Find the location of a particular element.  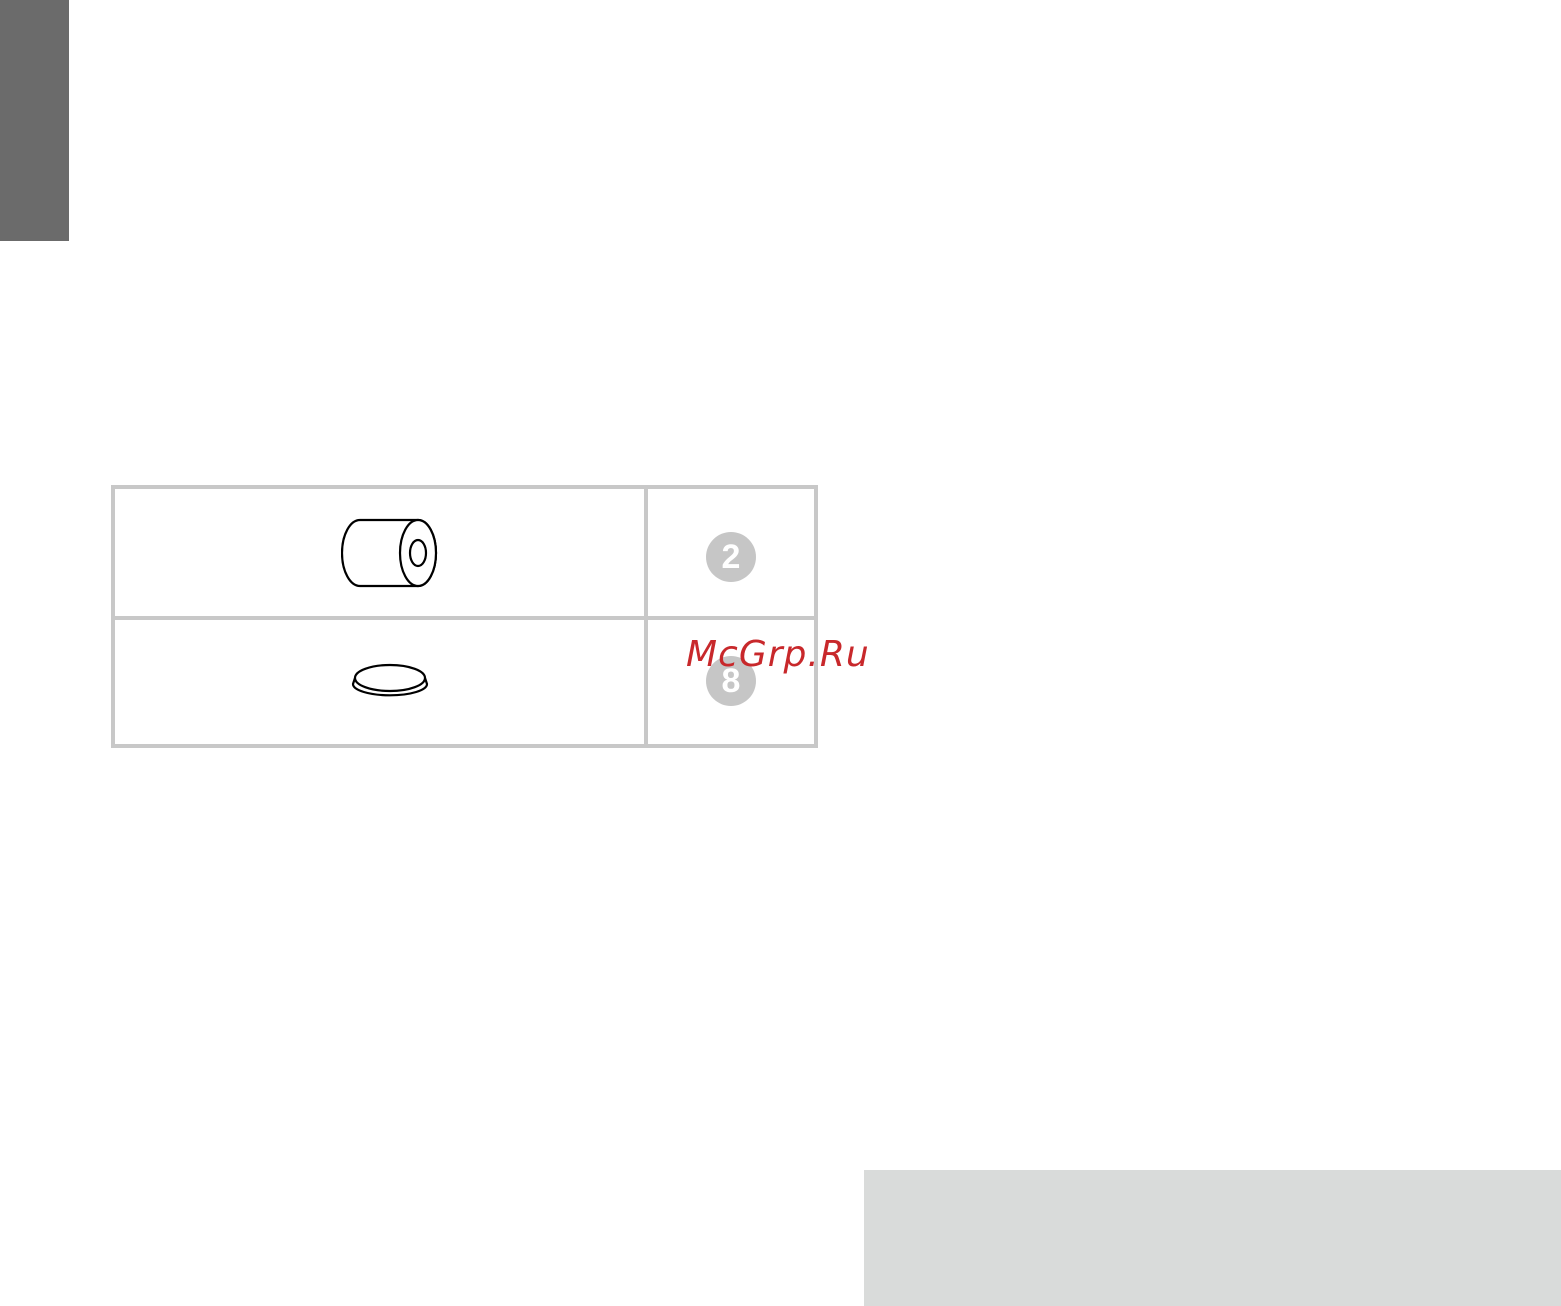

quantity-badge: 2 is located at coordinates (731, 557).